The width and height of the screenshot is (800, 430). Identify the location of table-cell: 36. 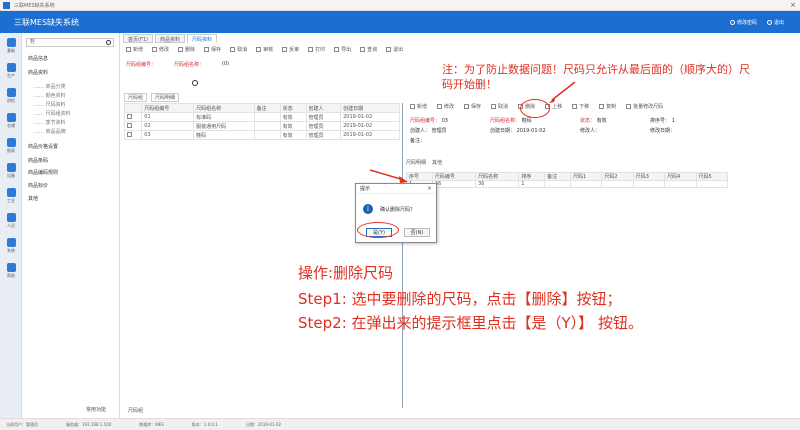
(454, 184).